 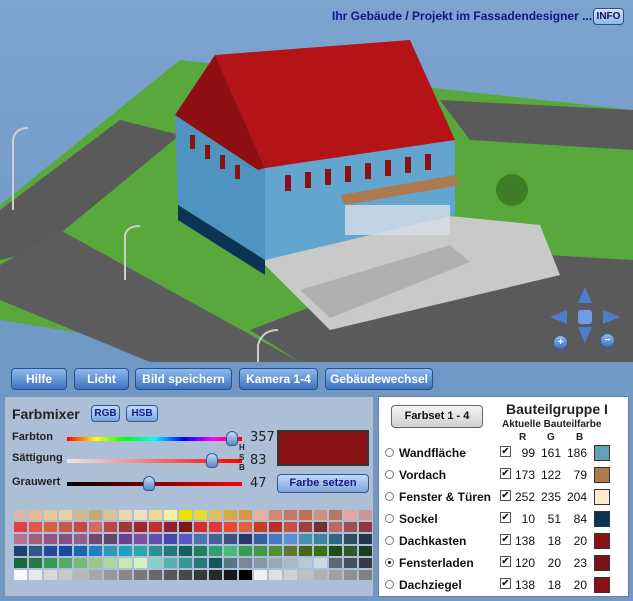 What do you see at coordinates (505, 585) in the screenshot?
I see `part-row: Dachziegel ✔ 138 18 20` at bounding box center [505, 585].